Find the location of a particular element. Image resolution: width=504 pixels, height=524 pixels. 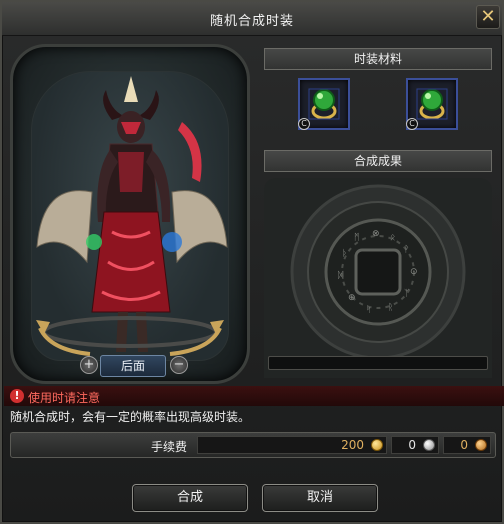

synthesis-progress-bar is located at coordinates (378, 363).